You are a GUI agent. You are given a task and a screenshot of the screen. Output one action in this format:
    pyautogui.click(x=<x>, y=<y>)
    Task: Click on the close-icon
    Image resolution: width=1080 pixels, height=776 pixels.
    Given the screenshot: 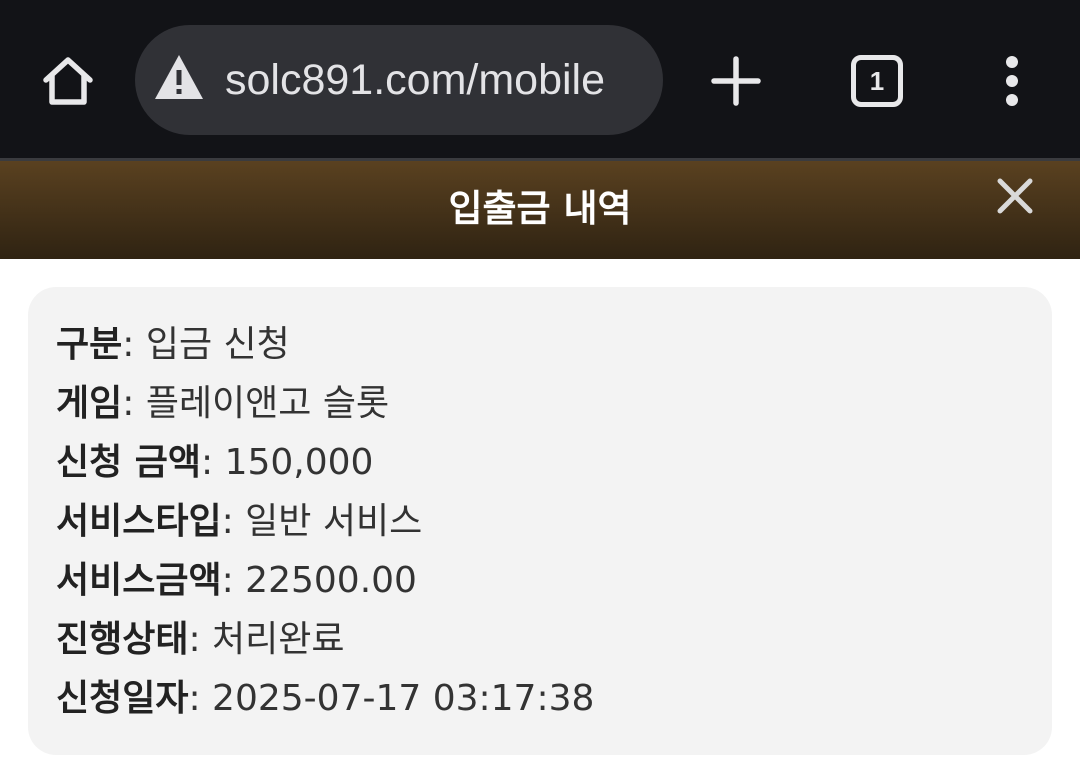 What is the action you would take?
    pyautogui.click(x=1015, y=196)
    